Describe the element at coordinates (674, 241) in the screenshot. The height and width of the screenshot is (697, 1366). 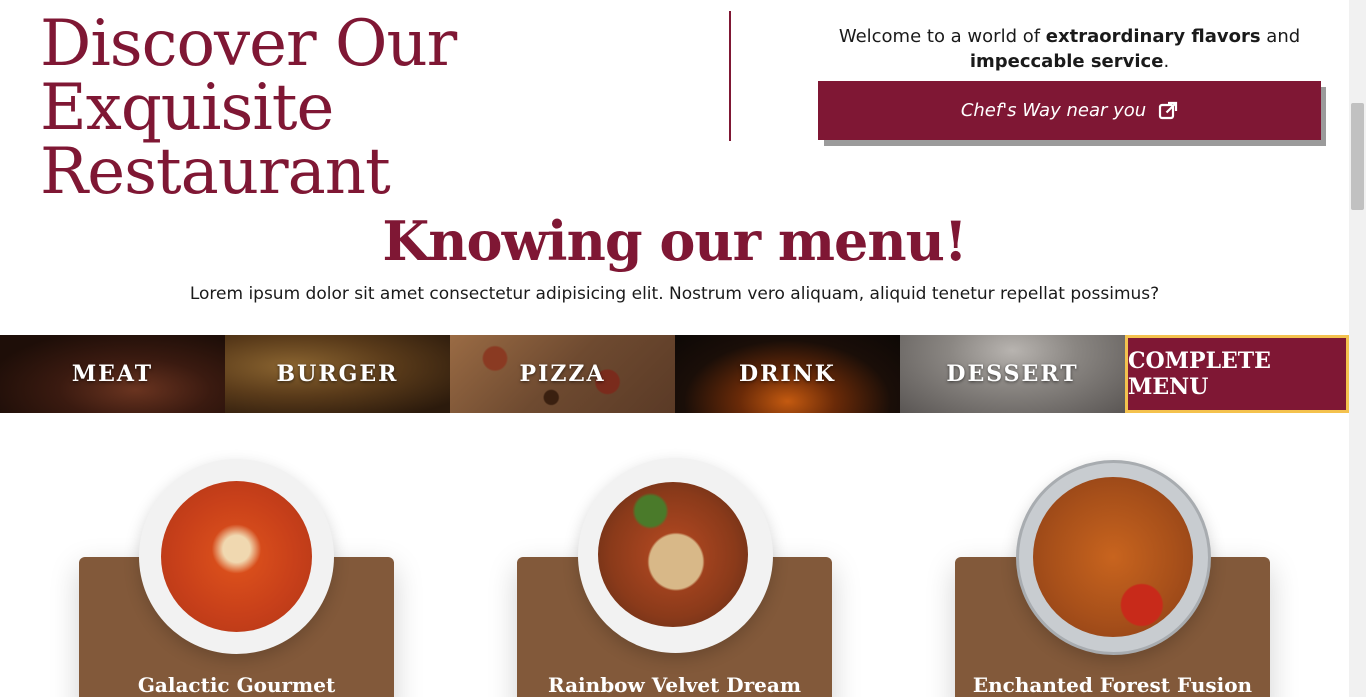
I see `menu-heading: Knowing our menu!` at that location.